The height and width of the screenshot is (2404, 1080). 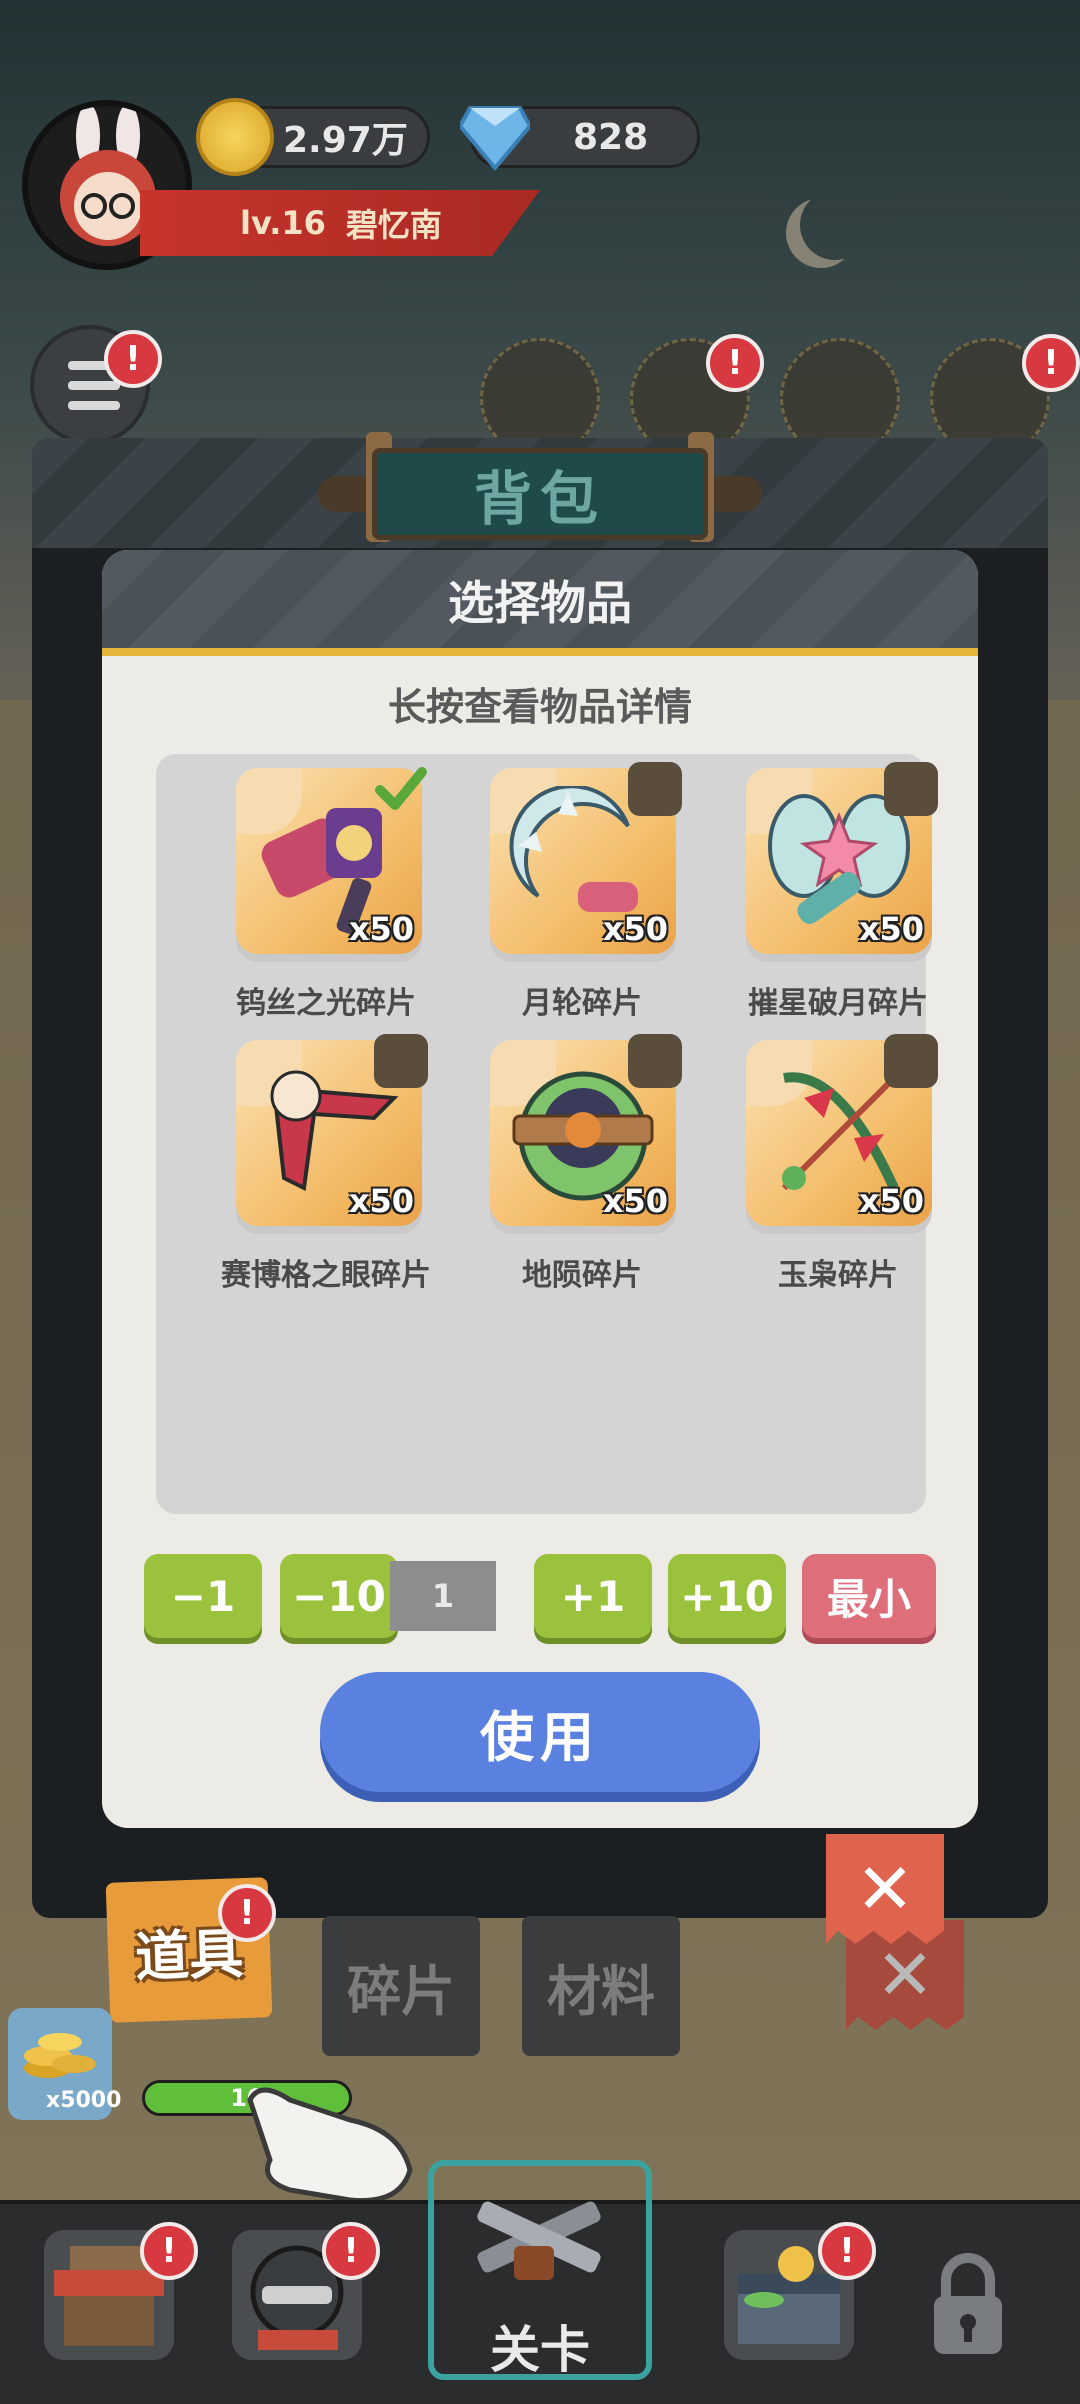 I want to click on long-press-hint: 长按查看物品详情, so click(x=539, y=707).